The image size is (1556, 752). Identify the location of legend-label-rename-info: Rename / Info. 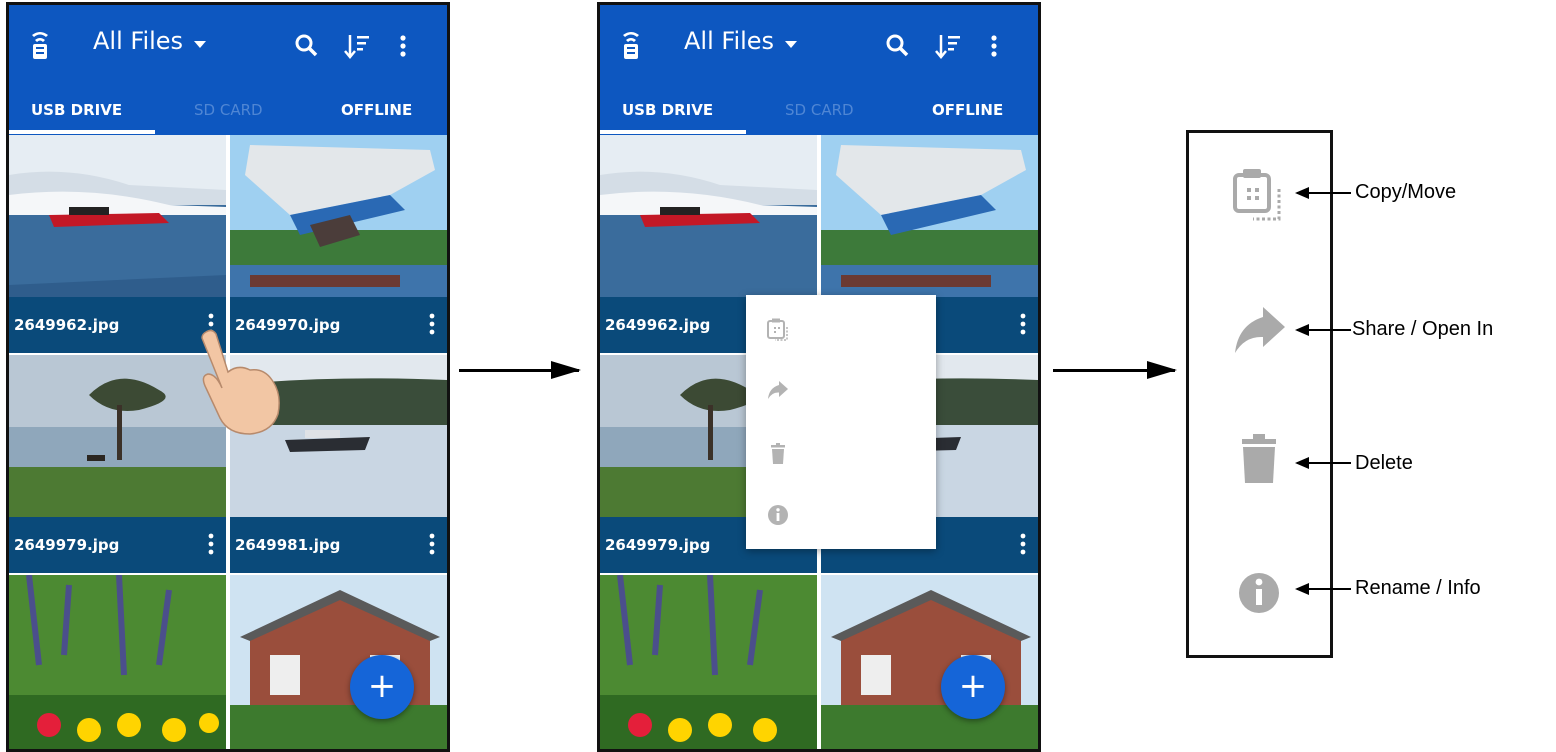
(1418, 588).